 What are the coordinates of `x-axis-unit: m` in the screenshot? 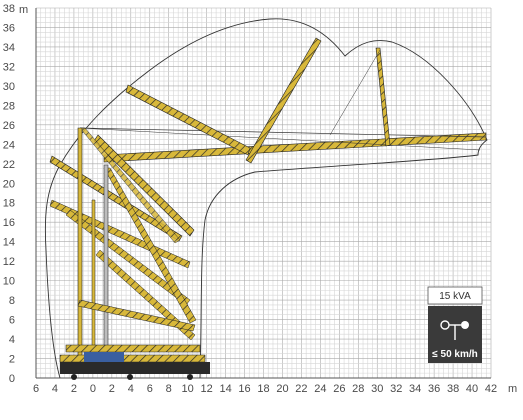 It's located at (512, 389).